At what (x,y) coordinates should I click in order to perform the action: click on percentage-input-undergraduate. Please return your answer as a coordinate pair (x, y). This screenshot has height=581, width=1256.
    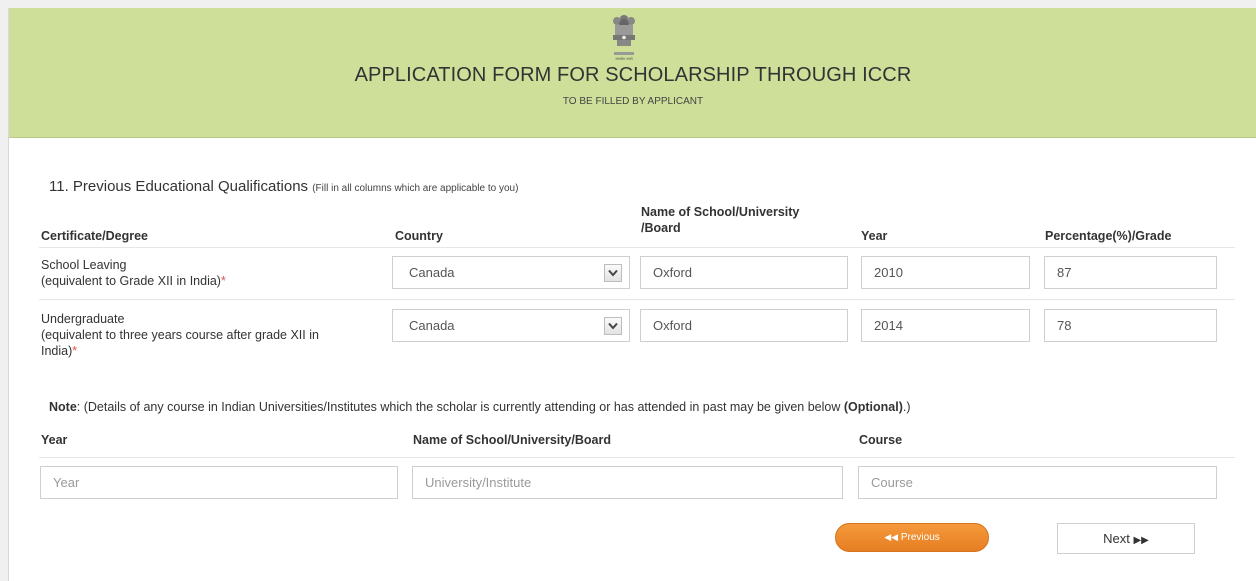
    Looking at the image, I should click on (1130, 325).